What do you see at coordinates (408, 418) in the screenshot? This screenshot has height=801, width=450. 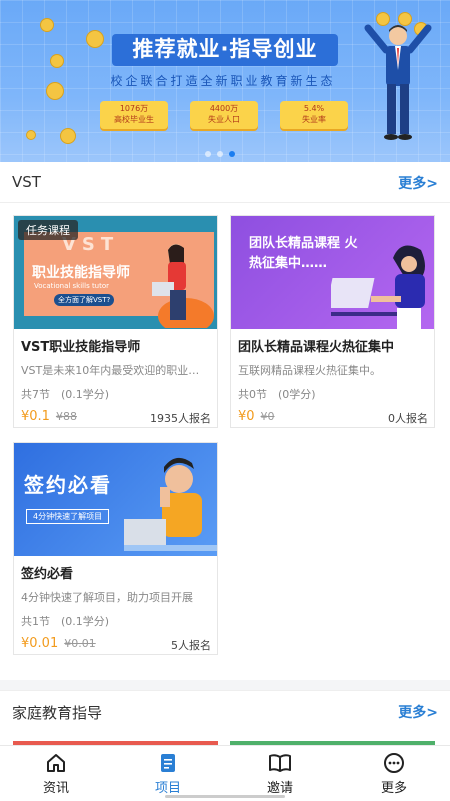 I see `enroll-count: 0人报名` at bounding box center [408, 418].